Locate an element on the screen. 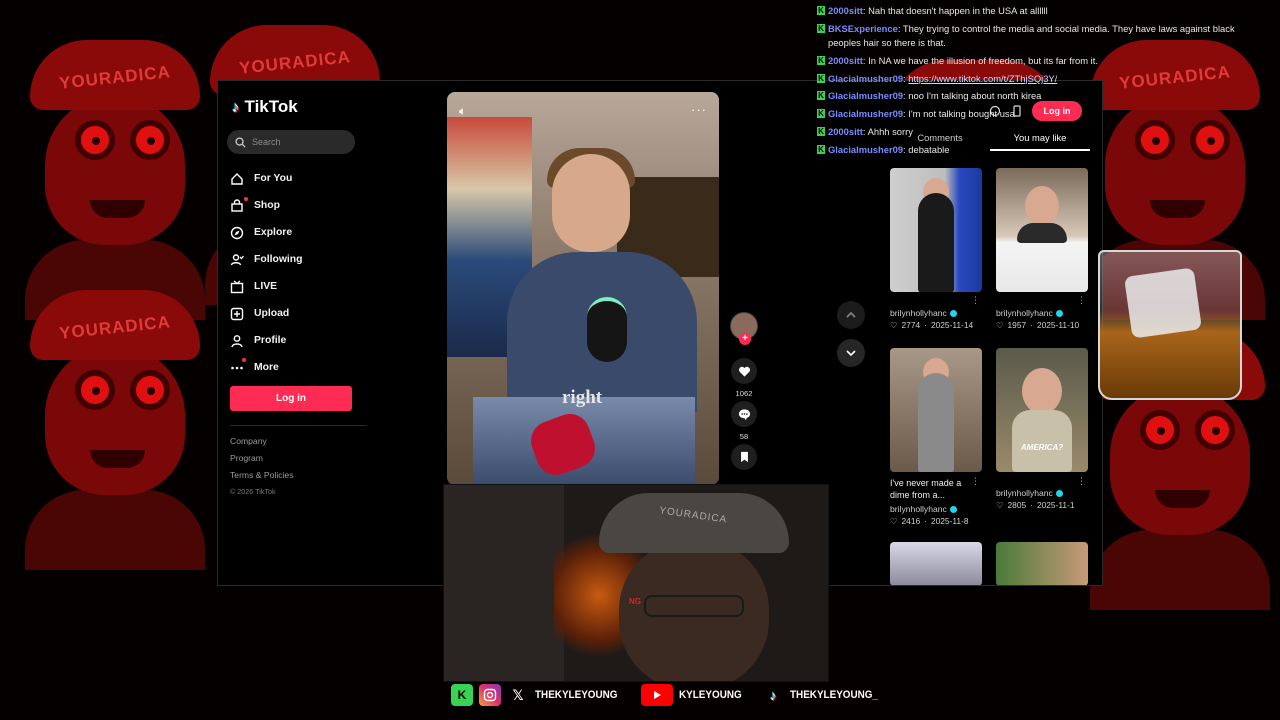 This screenshot has width=1280, height=720. comment-button is located at coordinates (744, 414).